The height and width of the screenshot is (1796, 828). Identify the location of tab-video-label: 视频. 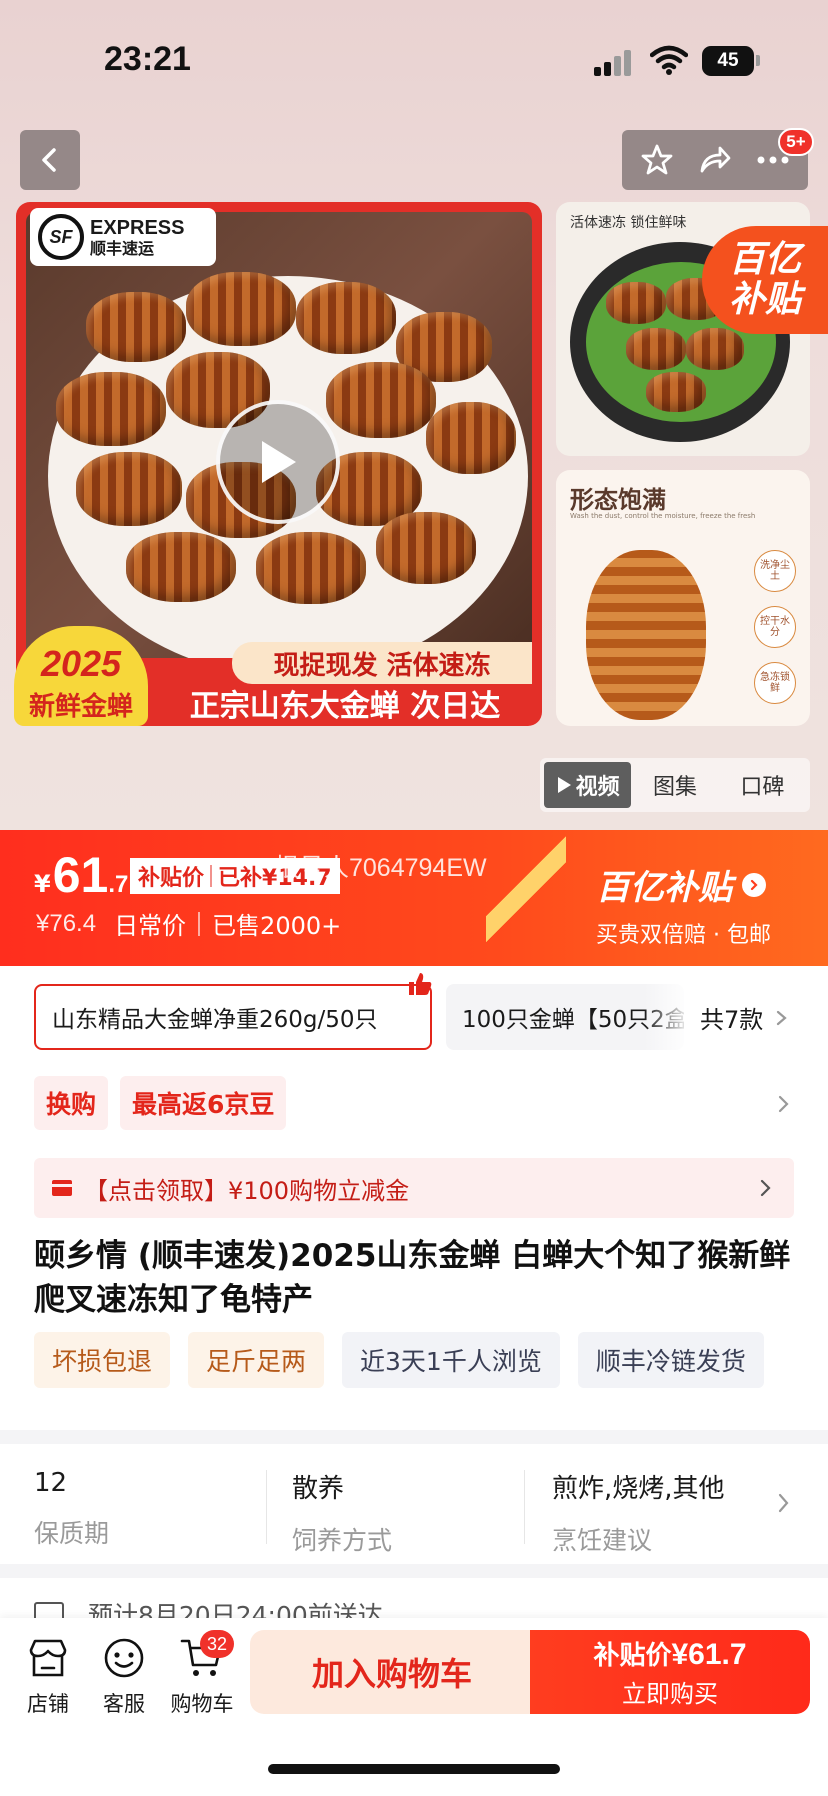
(597, 787).